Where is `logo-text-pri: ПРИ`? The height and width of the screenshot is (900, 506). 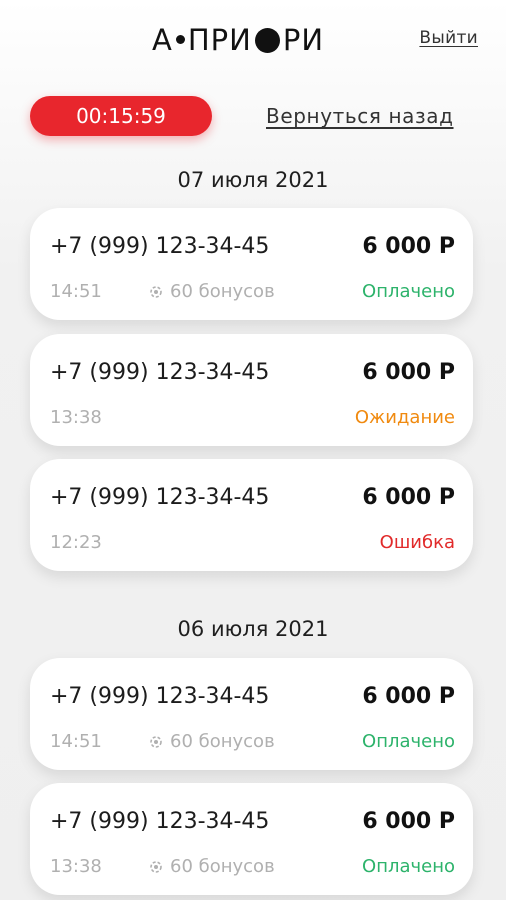
logo-text-pri: ПРИ is located at coordinates (219, 40).